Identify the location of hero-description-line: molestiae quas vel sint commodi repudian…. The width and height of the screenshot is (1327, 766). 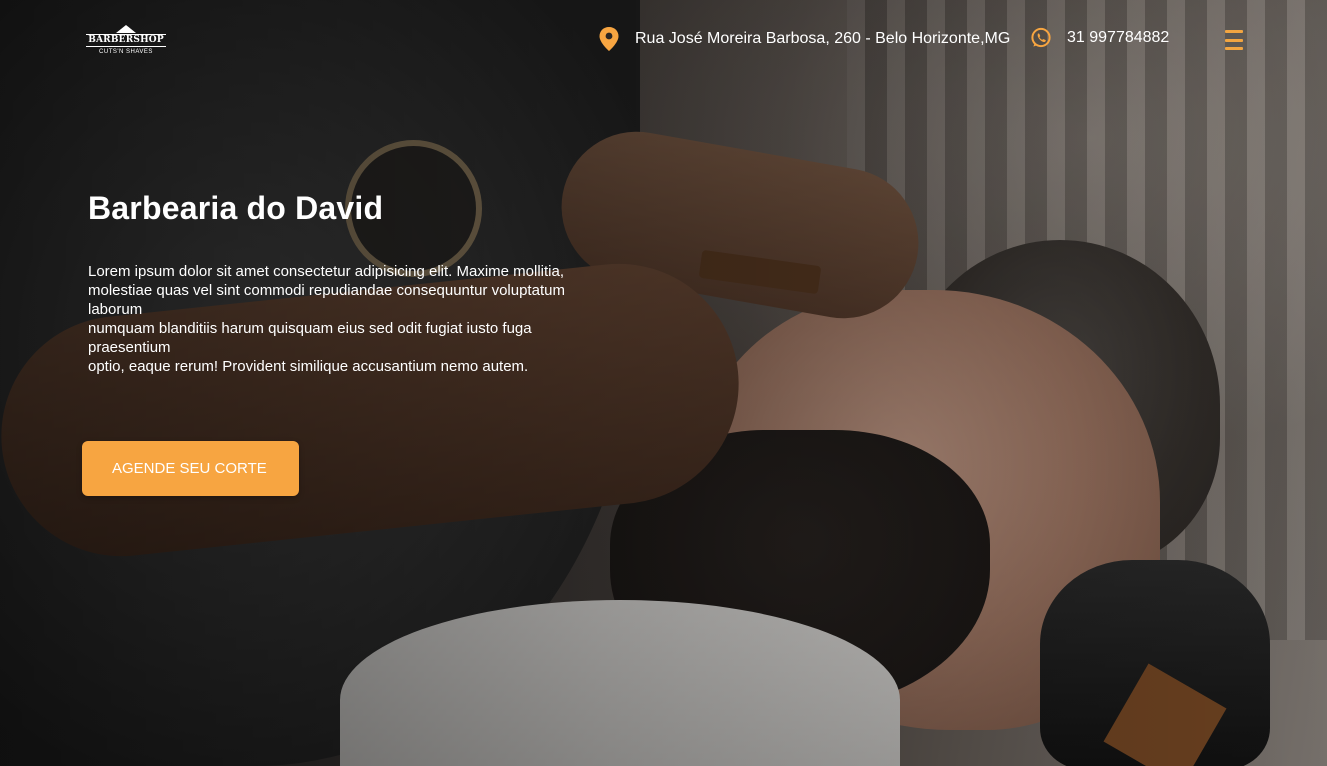
(326, 300).